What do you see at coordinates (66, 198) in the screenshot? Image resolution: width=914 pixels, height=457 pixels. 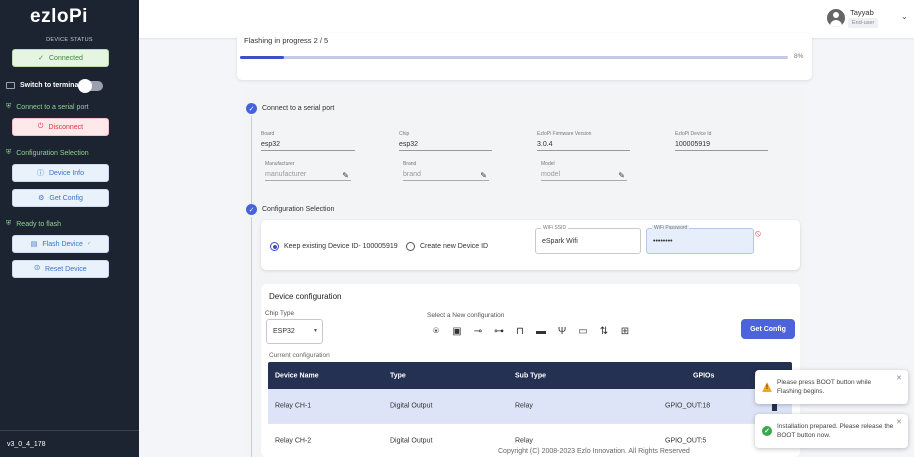 I see `get-config-label: Get Config` at bounding box center [66, 198].